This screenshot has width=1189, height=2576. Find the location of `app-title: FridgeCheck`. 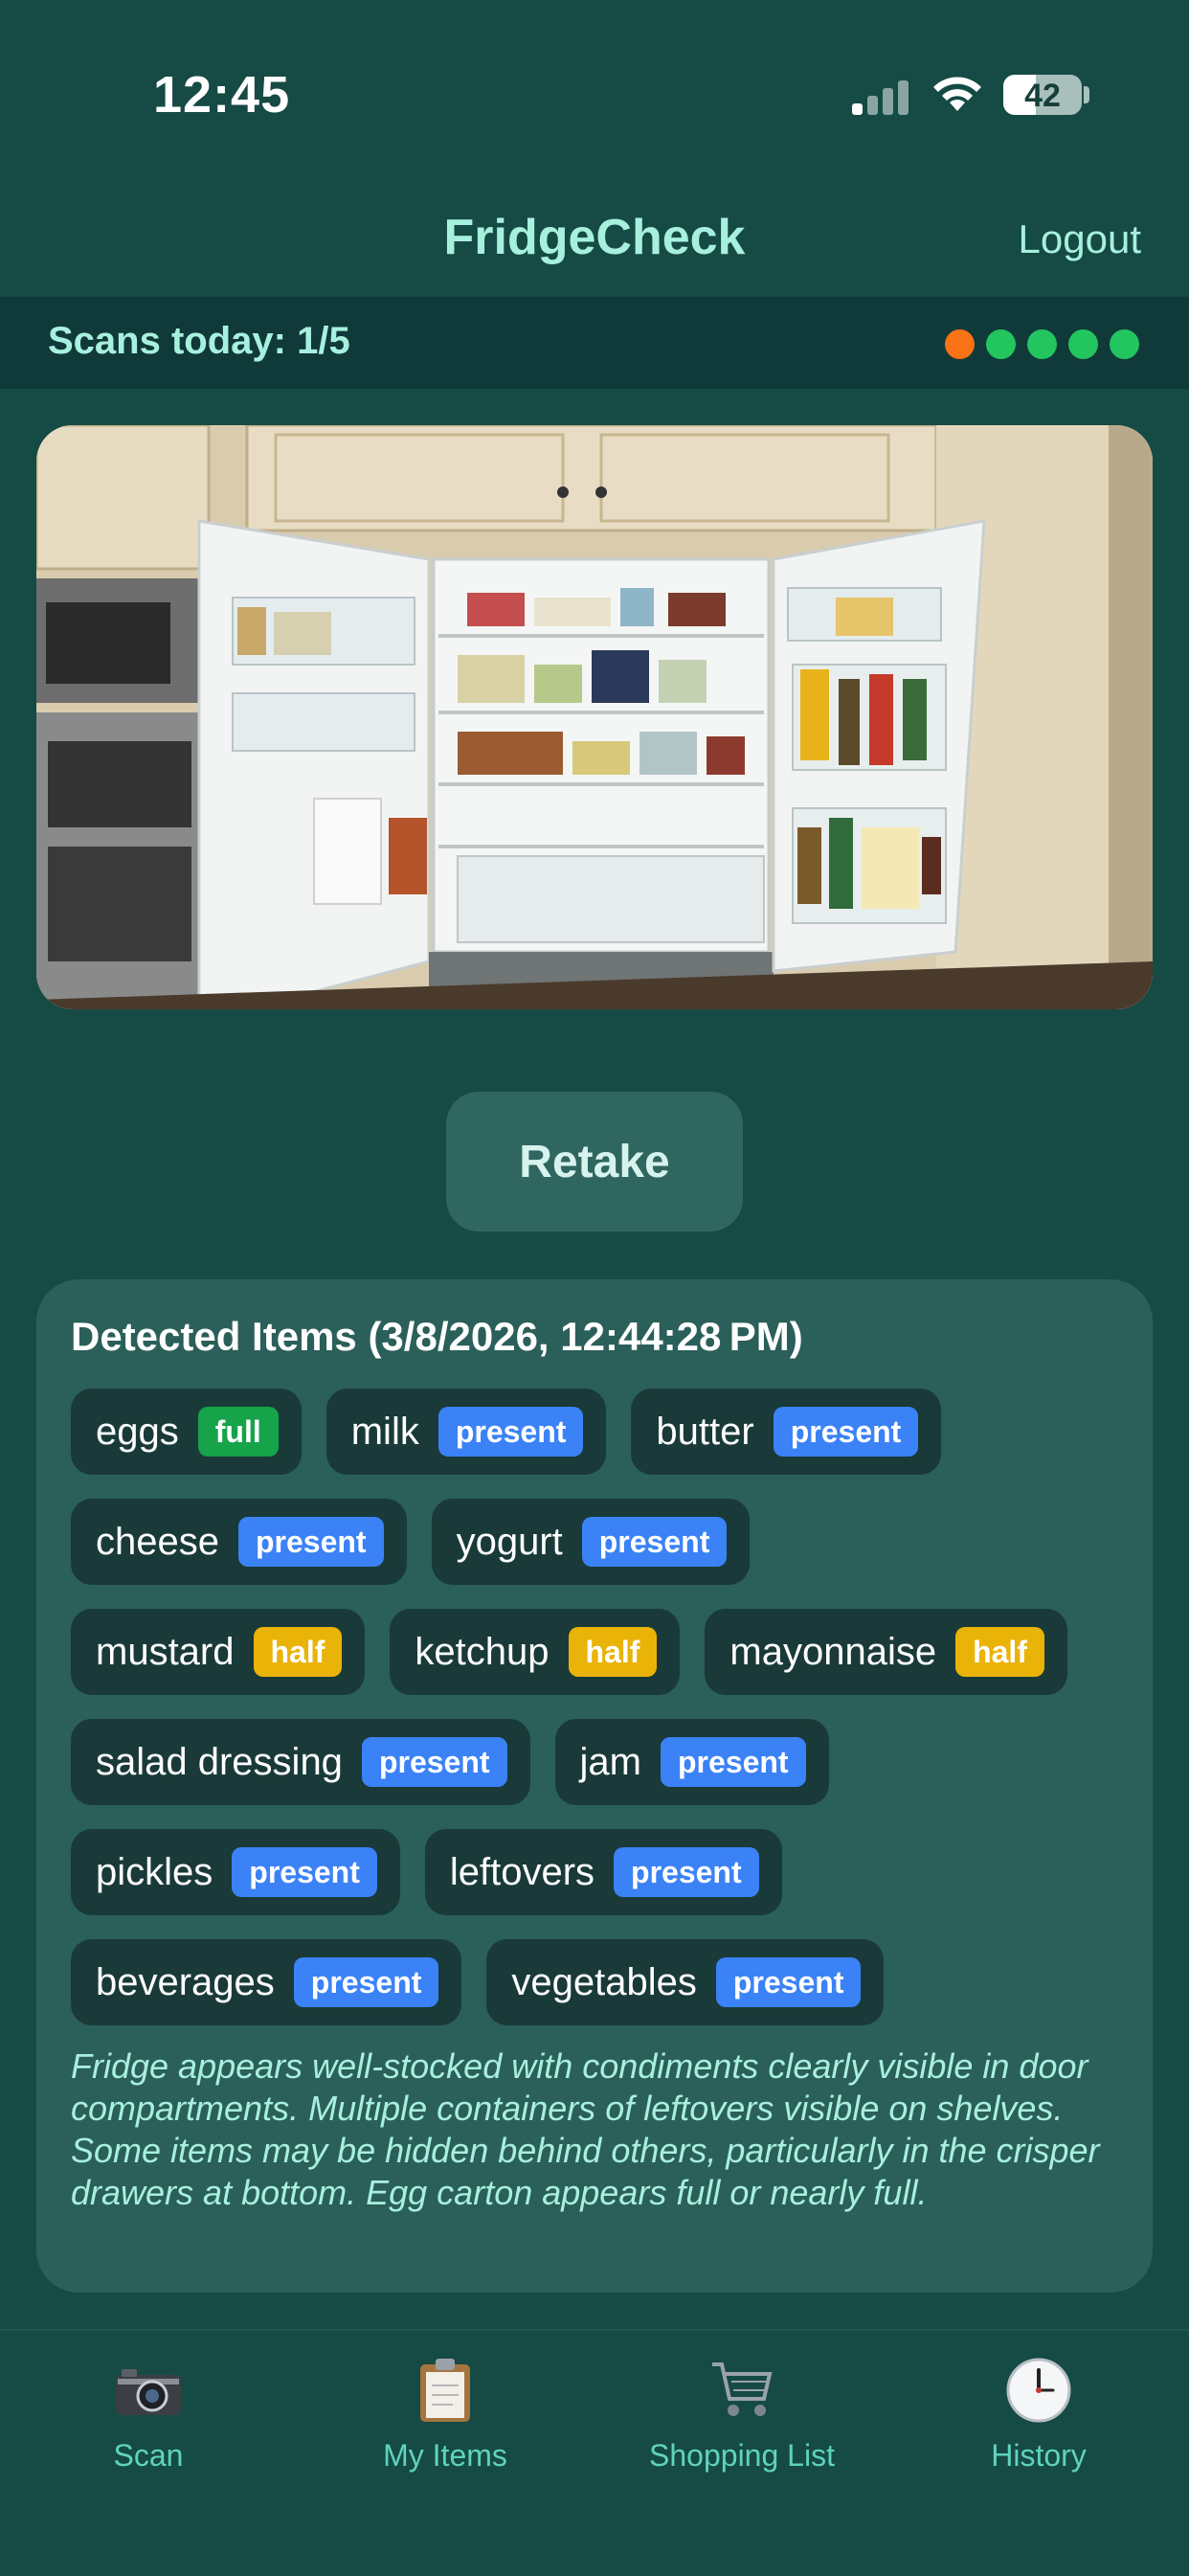

app-title: FridgeCheck is located at coordinates (594, 237).